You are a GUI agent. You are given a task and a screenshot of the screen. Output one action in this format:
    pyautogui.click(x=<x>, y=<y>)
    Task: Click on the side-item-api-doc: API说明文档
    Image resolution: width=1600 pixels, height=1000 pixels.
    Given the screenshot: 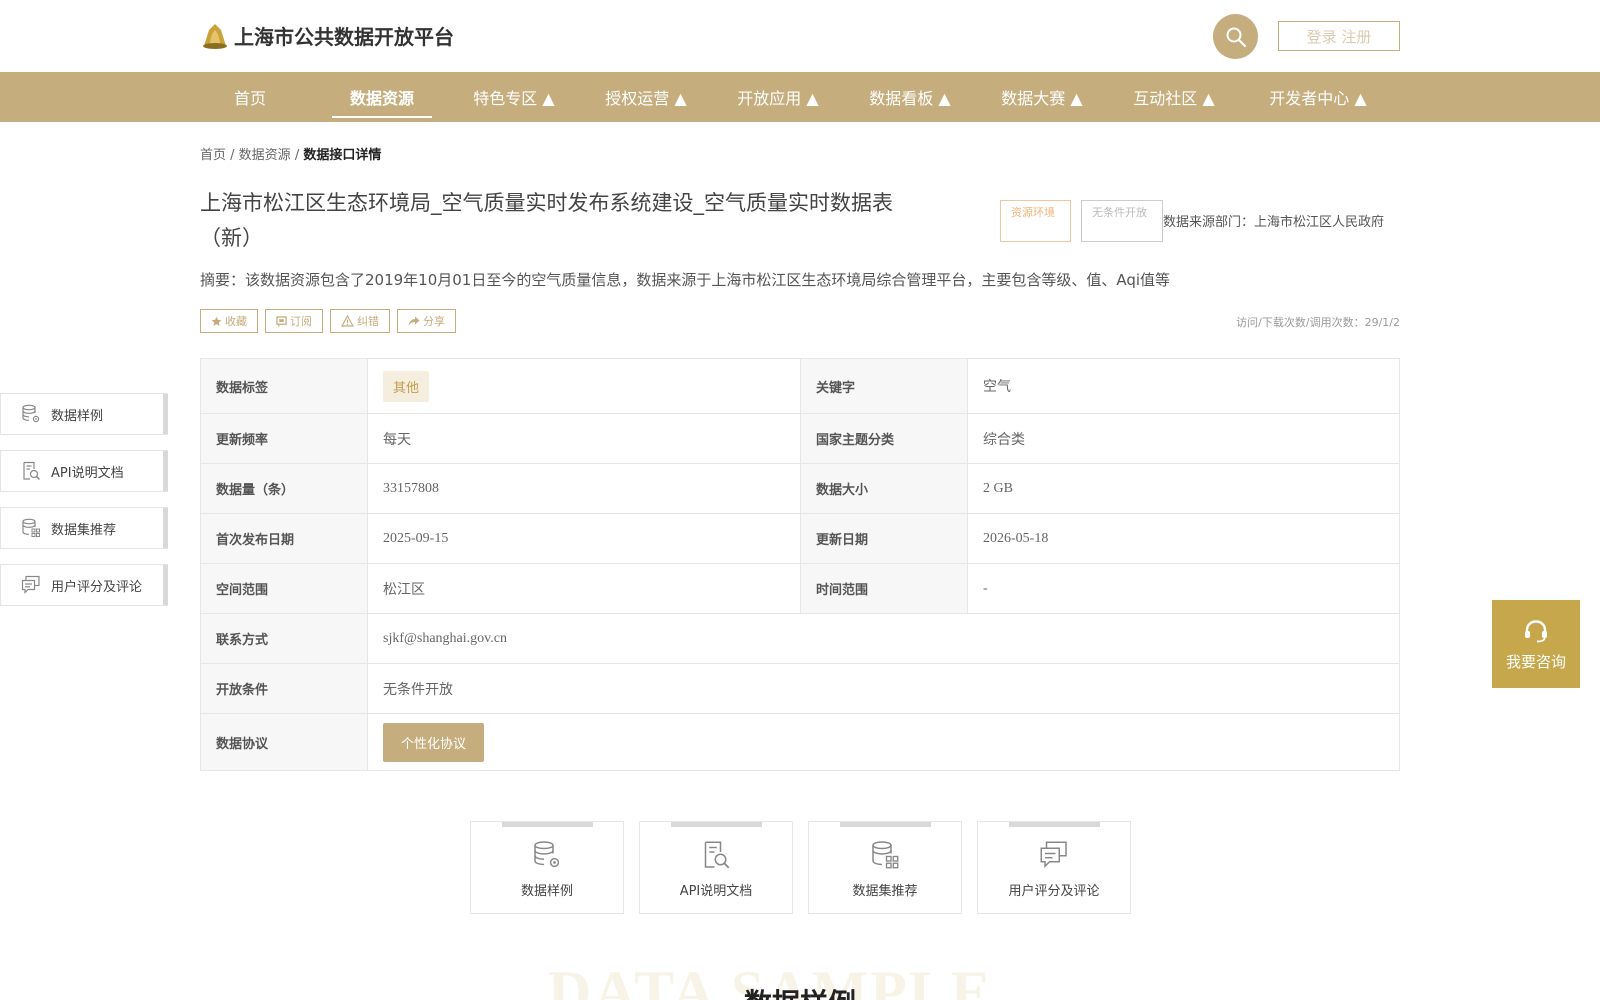 What is the action you would take?
    pyautogui.click(x=84, y=471)
    